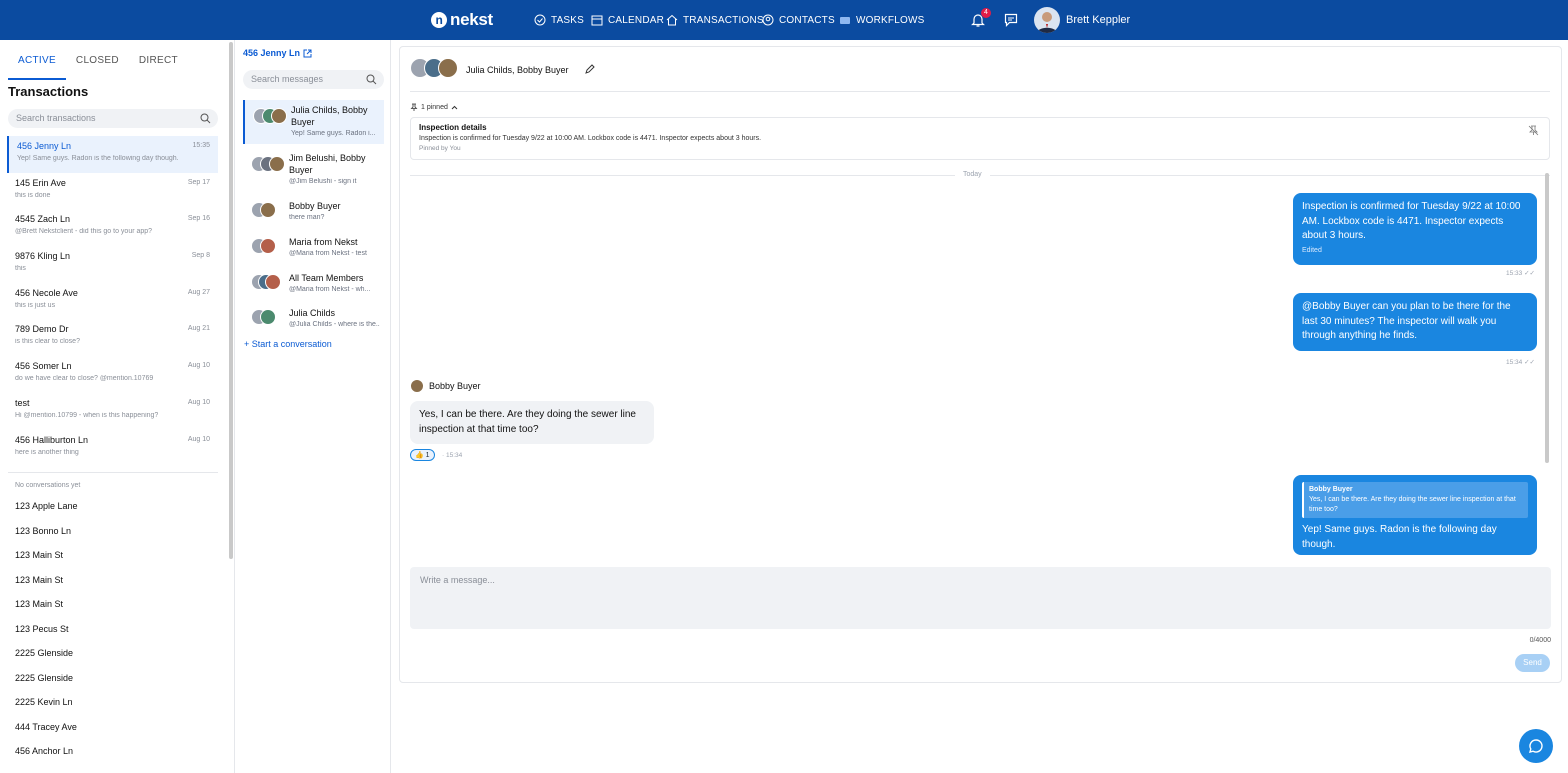 The height and width of the screenshot is (773, 1568). Describe the element at coordinates (452, 455) in the screenshot. I see `message-time: · 15:34` at that location.